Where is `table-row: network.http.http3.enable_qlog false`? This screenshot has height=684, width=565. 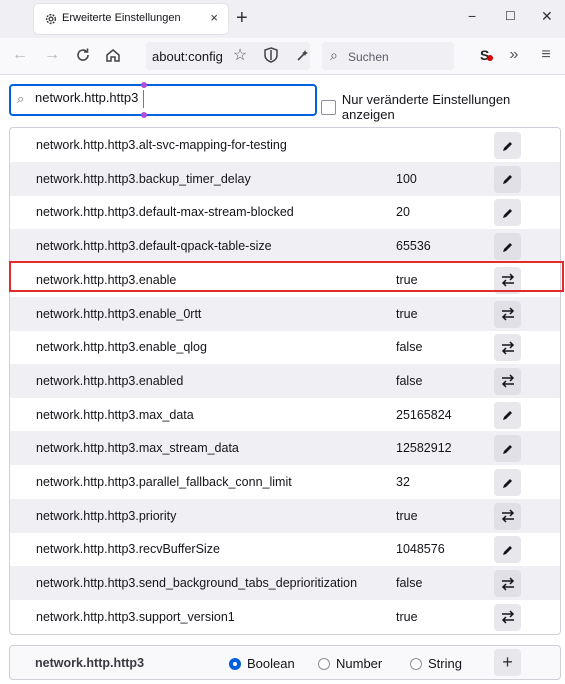
table-row: network.http.http3.enable_qlog false is located at coordinates (285, 347).